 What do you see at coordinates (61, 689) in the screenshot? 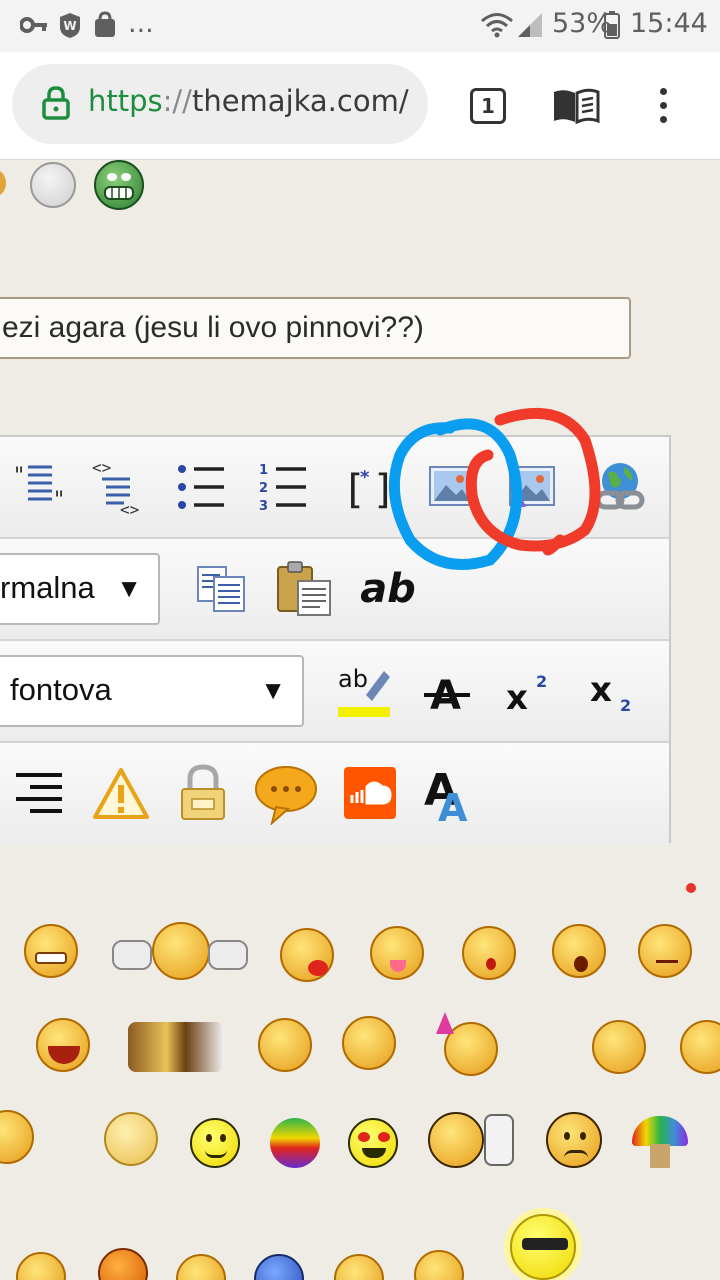
I see `font-select-value: fontova` at bounding box center [61, 689].